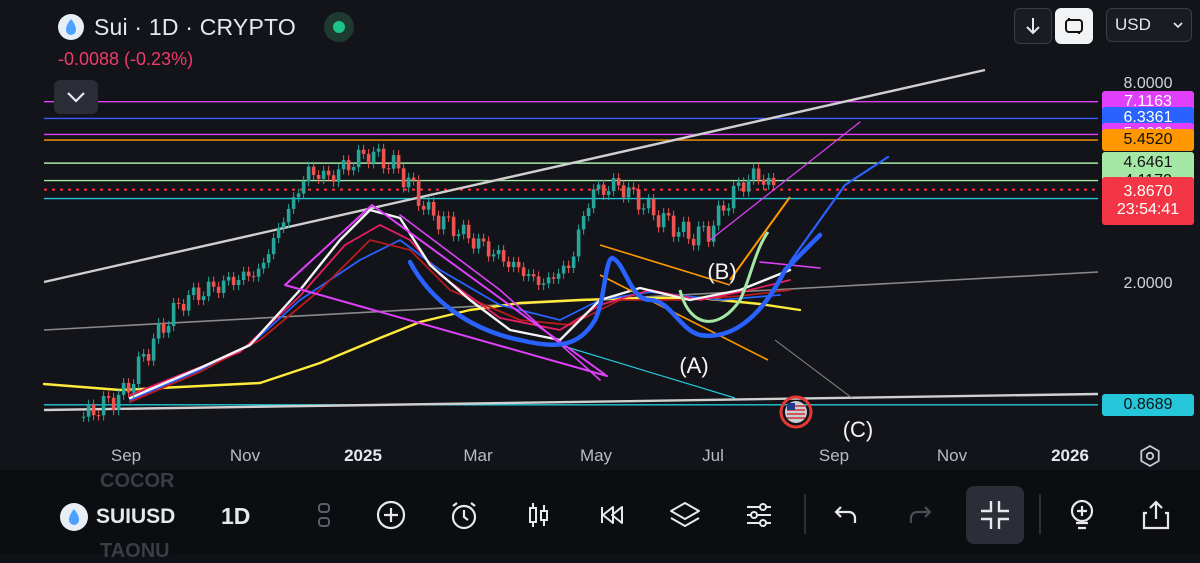  I want to click on legend-toggle-button, so click(76, 97).